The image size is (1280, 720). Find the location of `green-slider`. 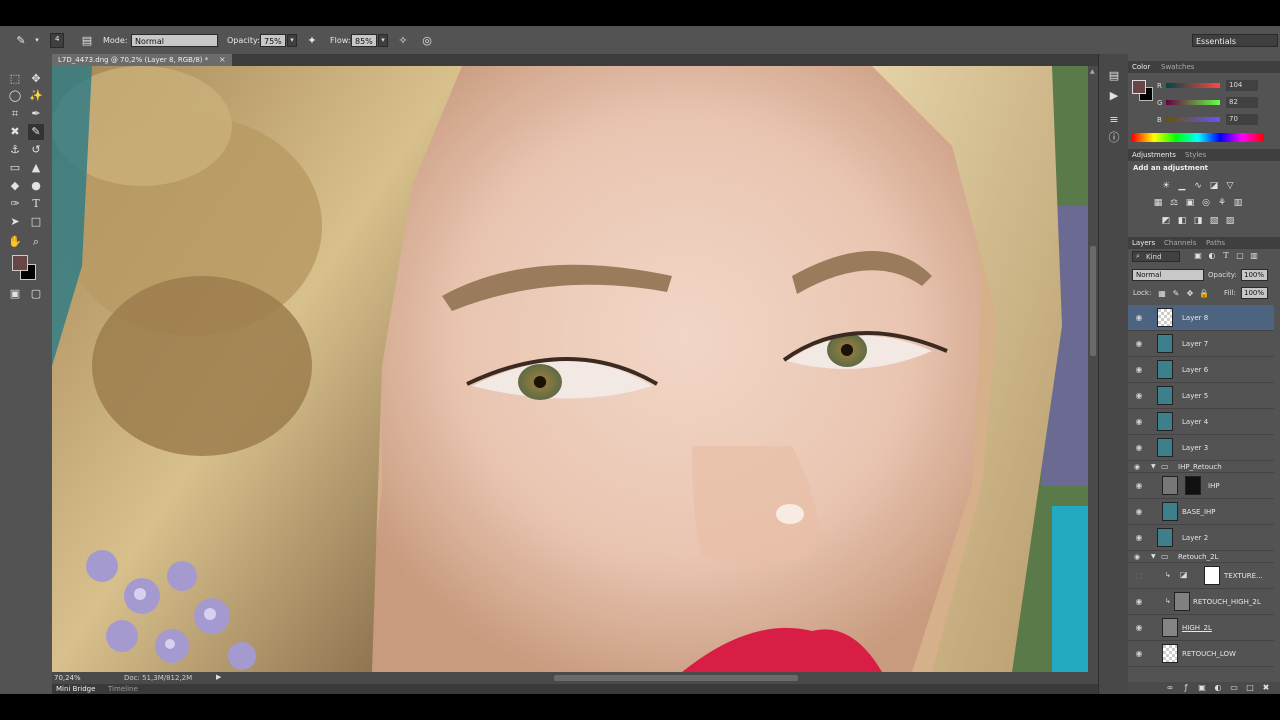

green-slider is located at coordinates (1193, 102).